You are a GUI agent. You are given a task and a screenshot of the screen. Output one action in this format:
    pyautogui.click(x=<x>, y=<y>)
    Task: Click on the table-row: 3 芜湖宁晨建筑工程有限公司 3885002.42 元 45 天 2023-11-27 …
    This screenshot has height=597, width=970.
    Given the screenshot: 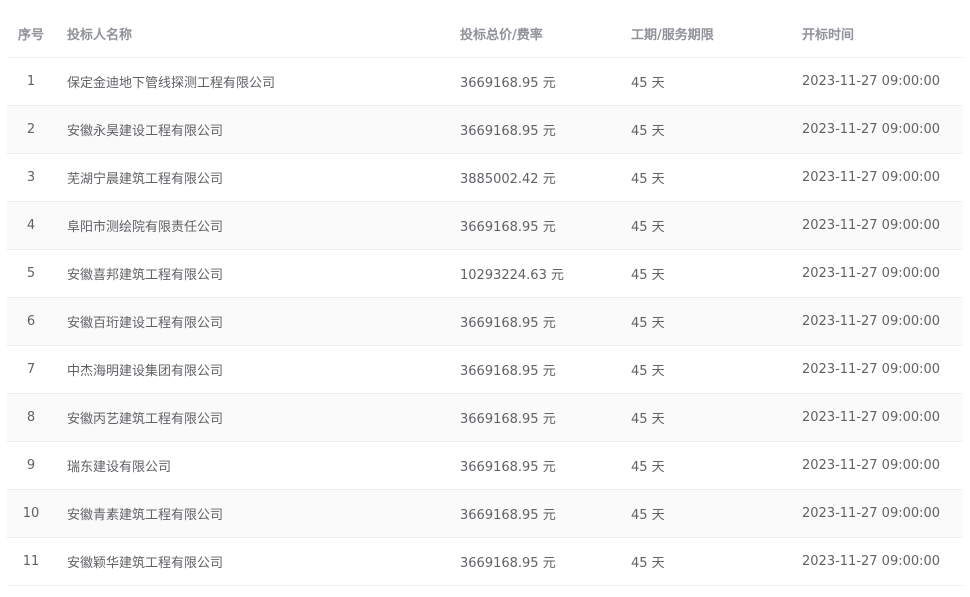 What is the action you would take?
    pyautogui.click(x=485, y=178)
    